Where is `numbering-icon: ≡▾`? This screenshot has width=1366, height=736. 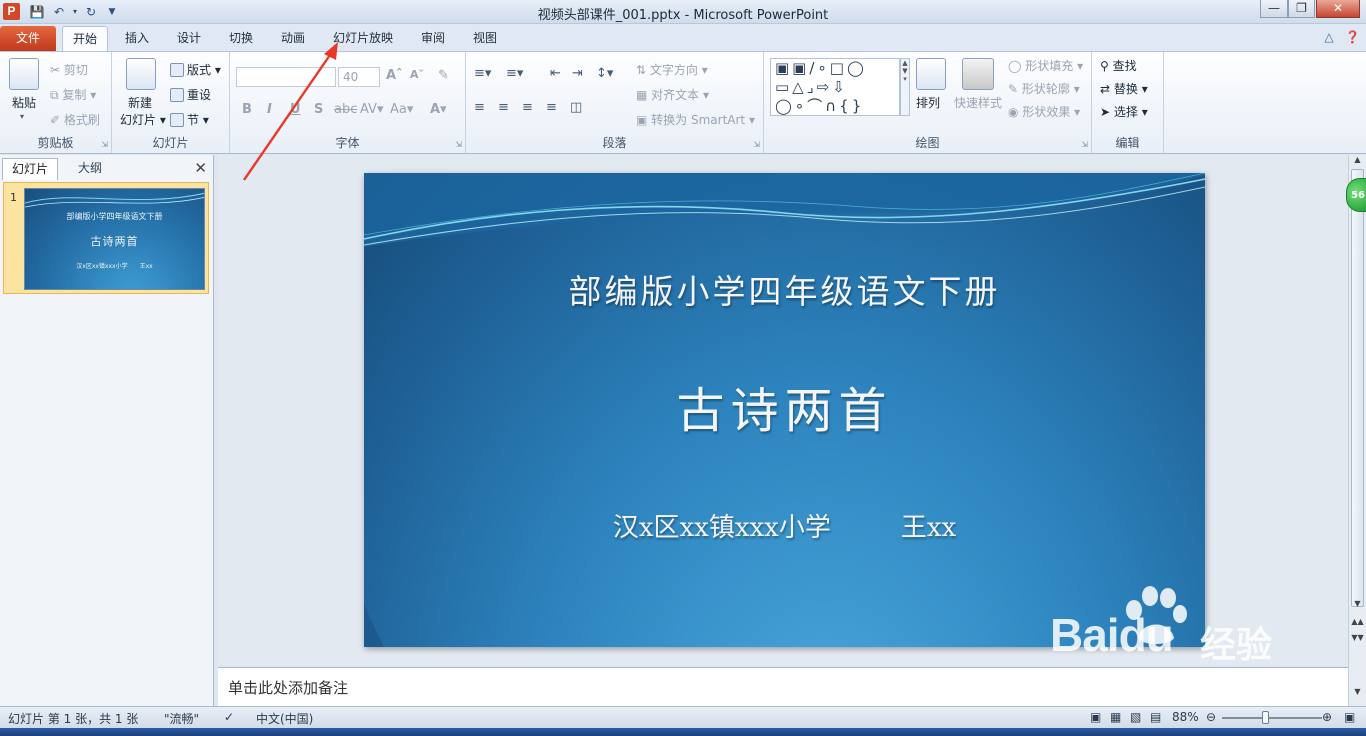
numbering-icon: ≡▾ is located at coordinates (514, 73).